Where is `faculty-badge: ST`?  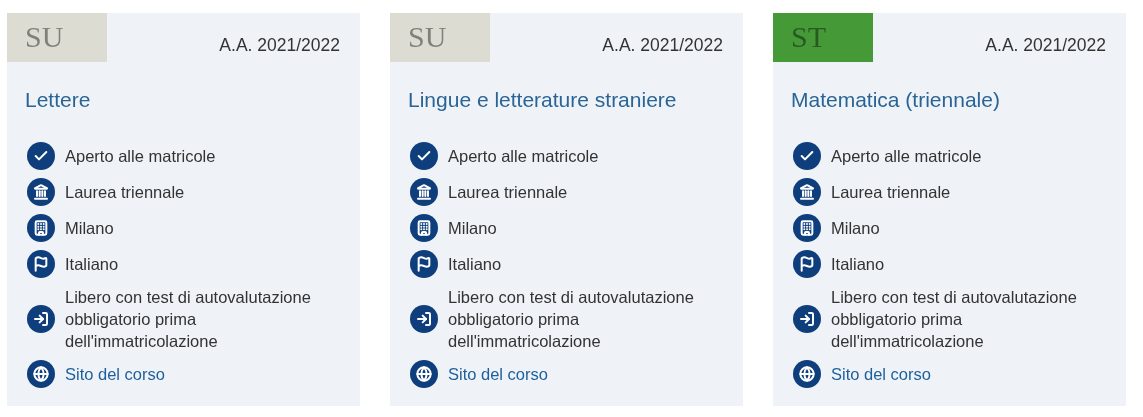
faculty-badge: ST is located at coordinates (823, 37).